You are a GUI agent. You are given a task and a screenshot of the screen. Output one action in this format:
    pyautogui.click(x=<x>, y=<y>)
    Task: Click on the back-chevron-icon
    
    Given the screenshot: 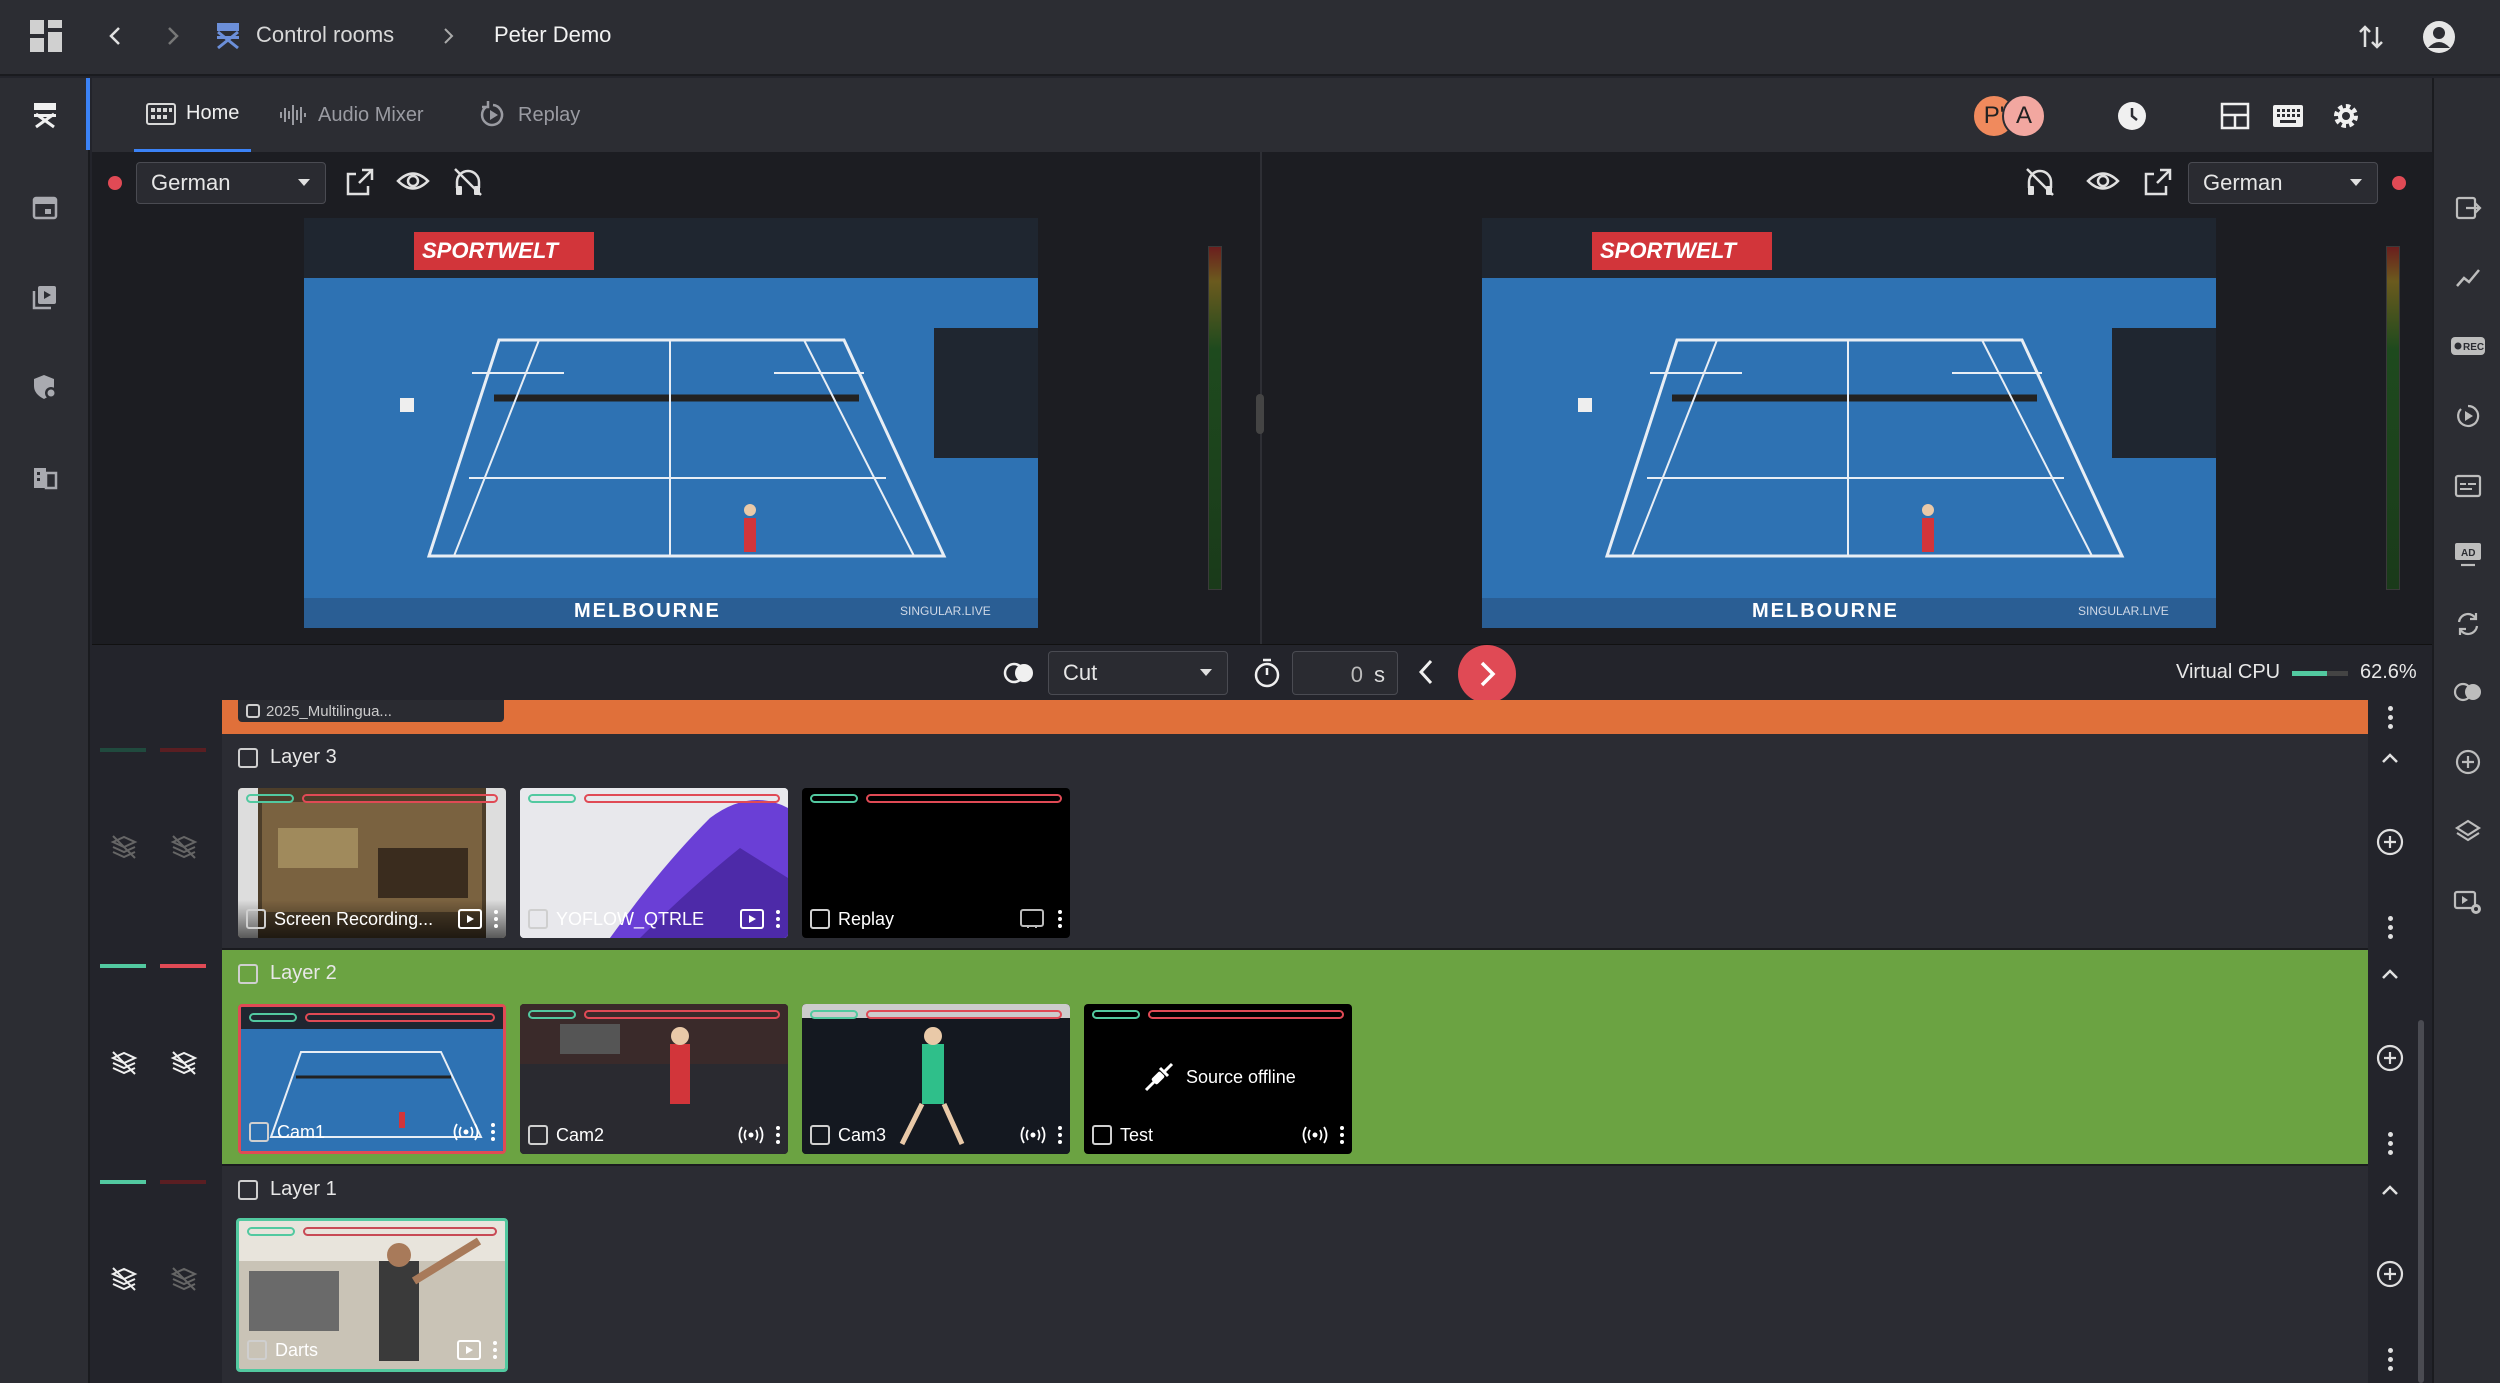 What is the action you would take?
    pyautogui.click(x=116, y=36)
    